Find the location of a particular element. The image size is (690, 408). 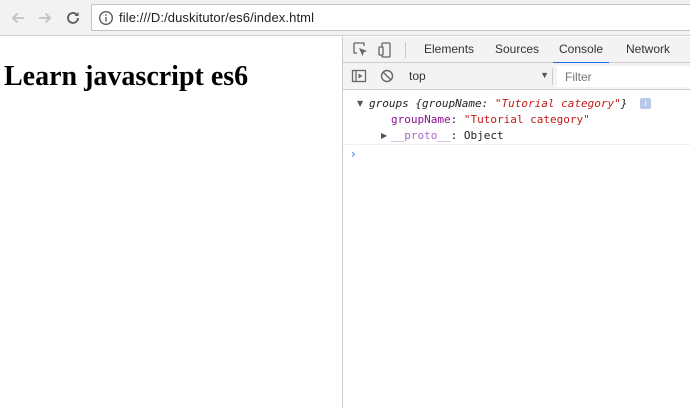

inspect-element-icon is located at coordinates (361, 50).